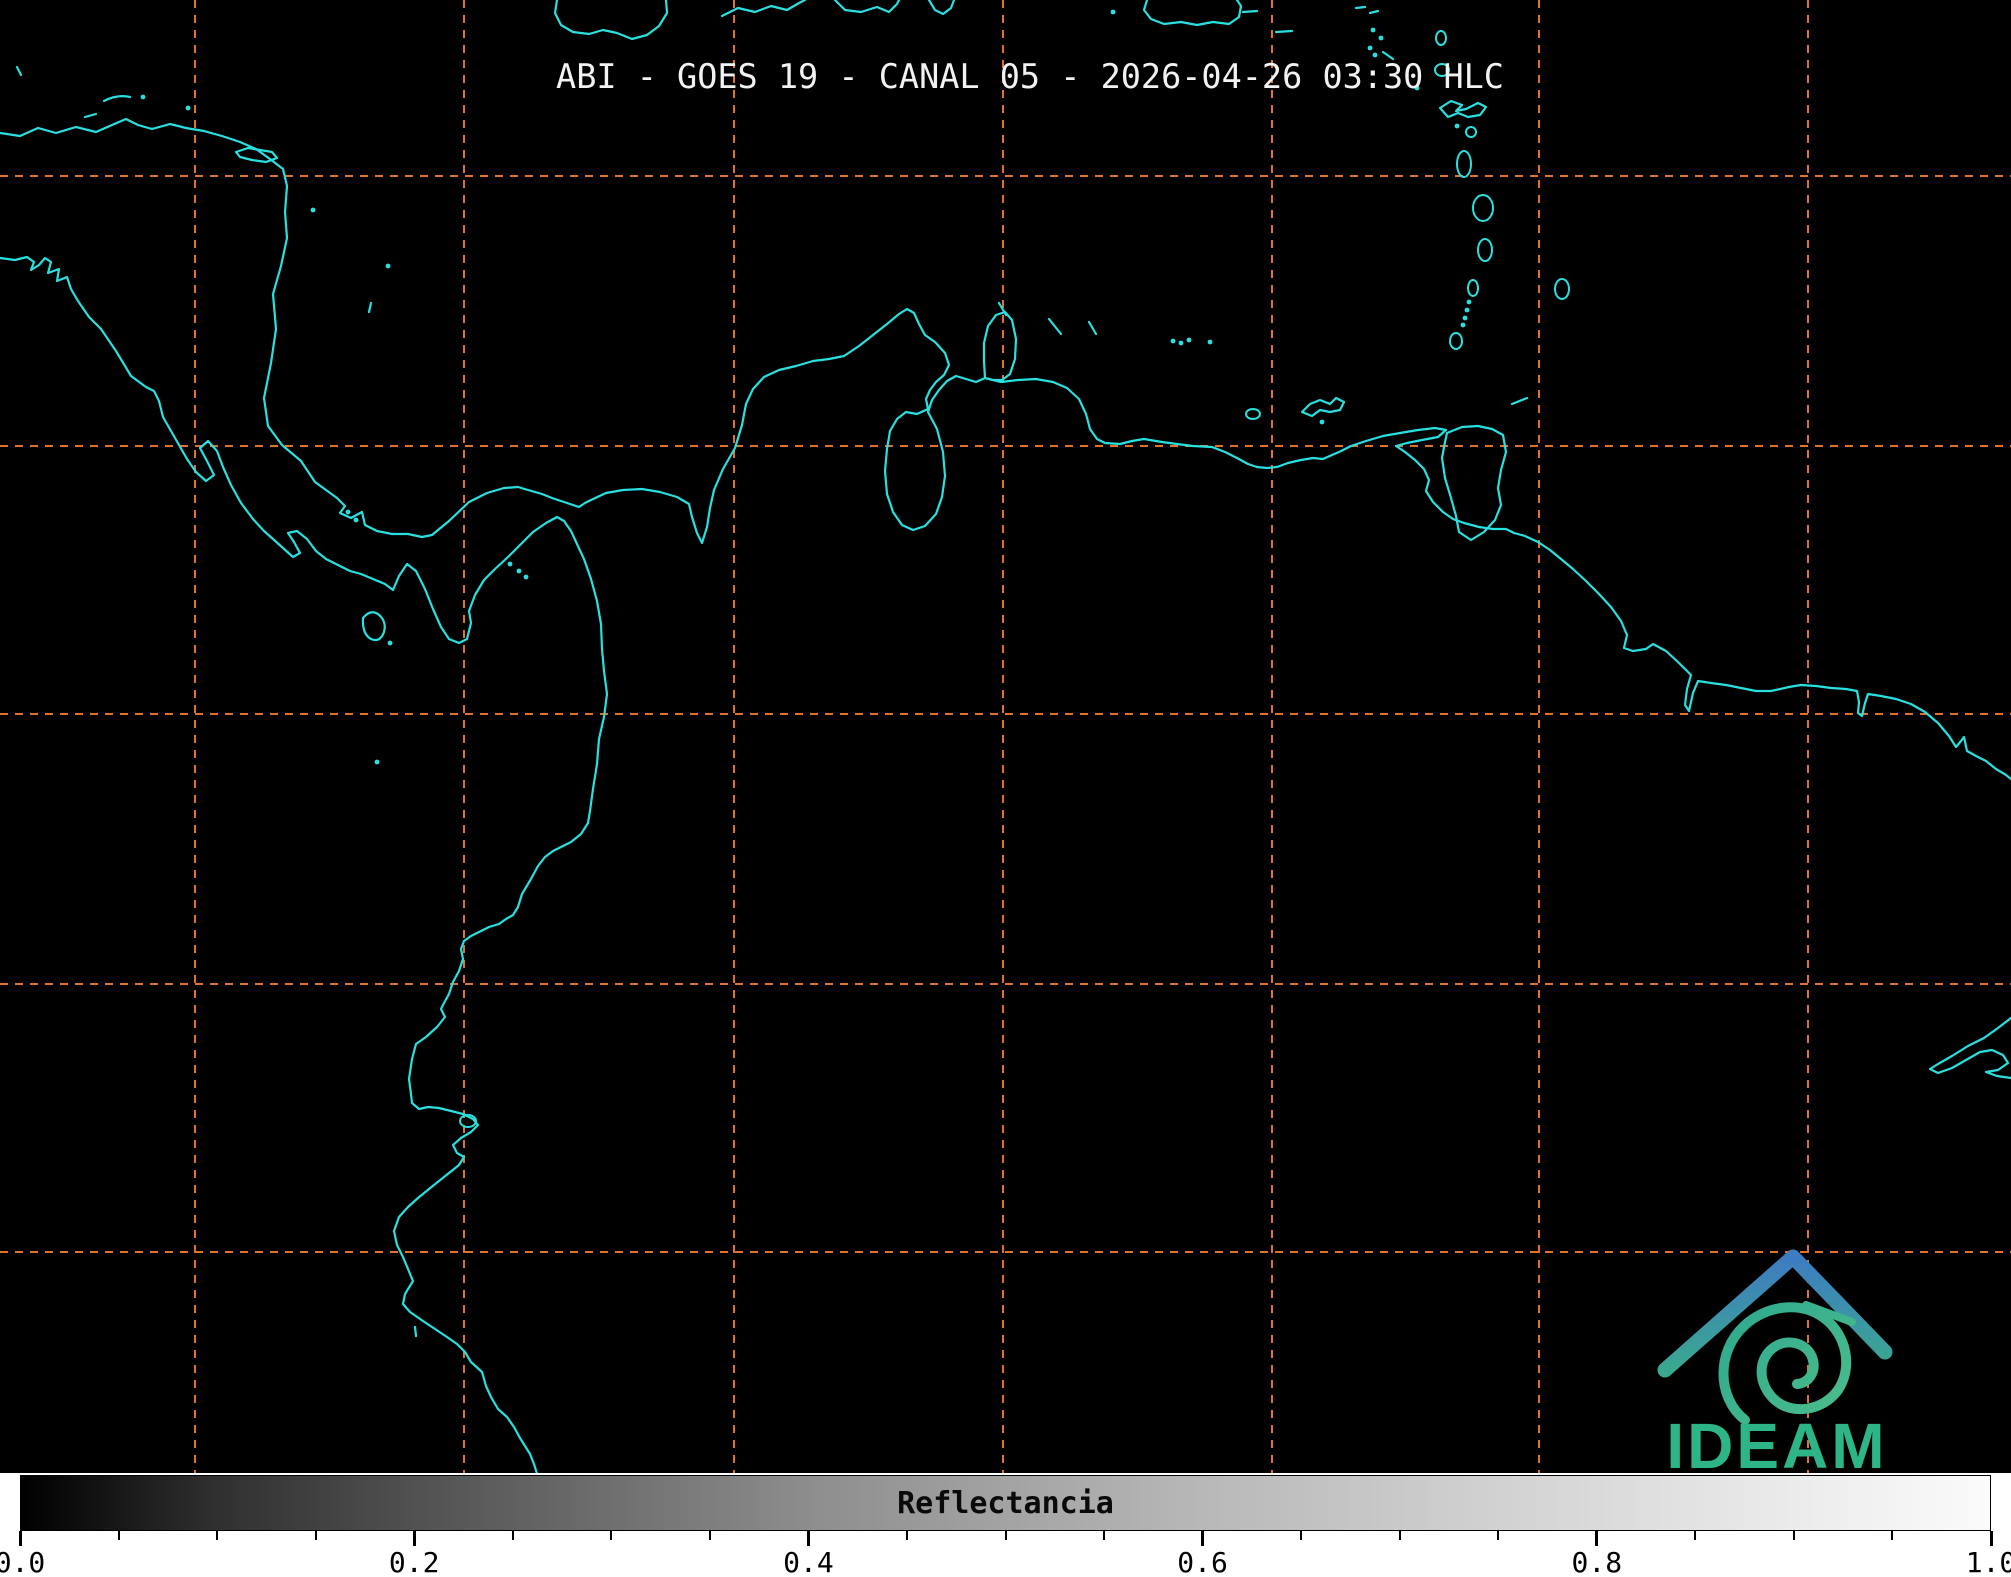 Image resolution: width=2011 pixels, height=1577 pixels. I want to click on island-la-tortuga, so click(1253, 414).